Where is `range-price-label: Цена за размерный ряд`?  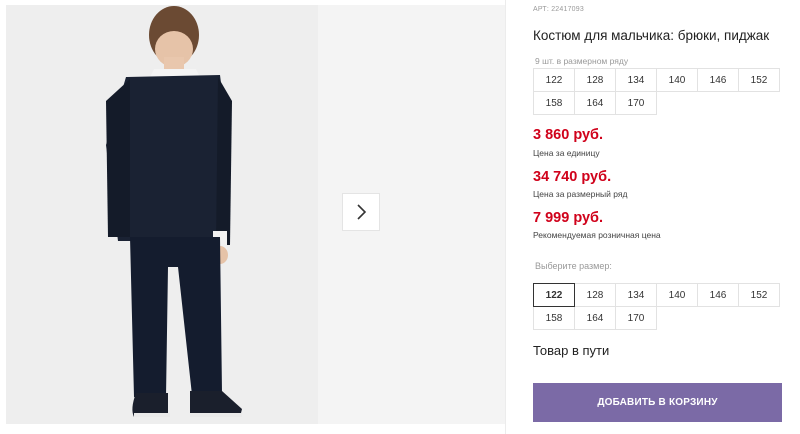 range-price-label: Цена за размерный ряд is located at coordinates (580, 194).